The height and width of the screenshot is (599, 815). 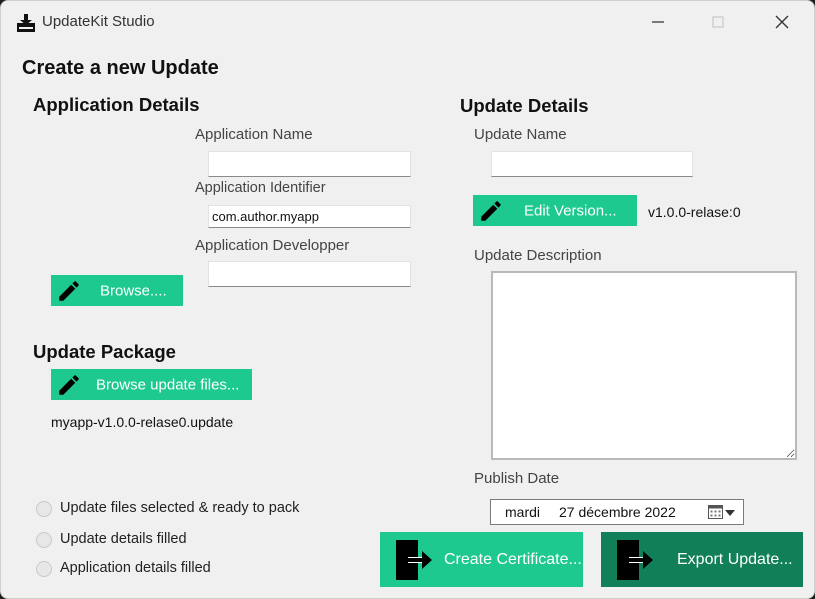 I want to click on window-title: UpdateKit Studio, so click(x=98, y=21).